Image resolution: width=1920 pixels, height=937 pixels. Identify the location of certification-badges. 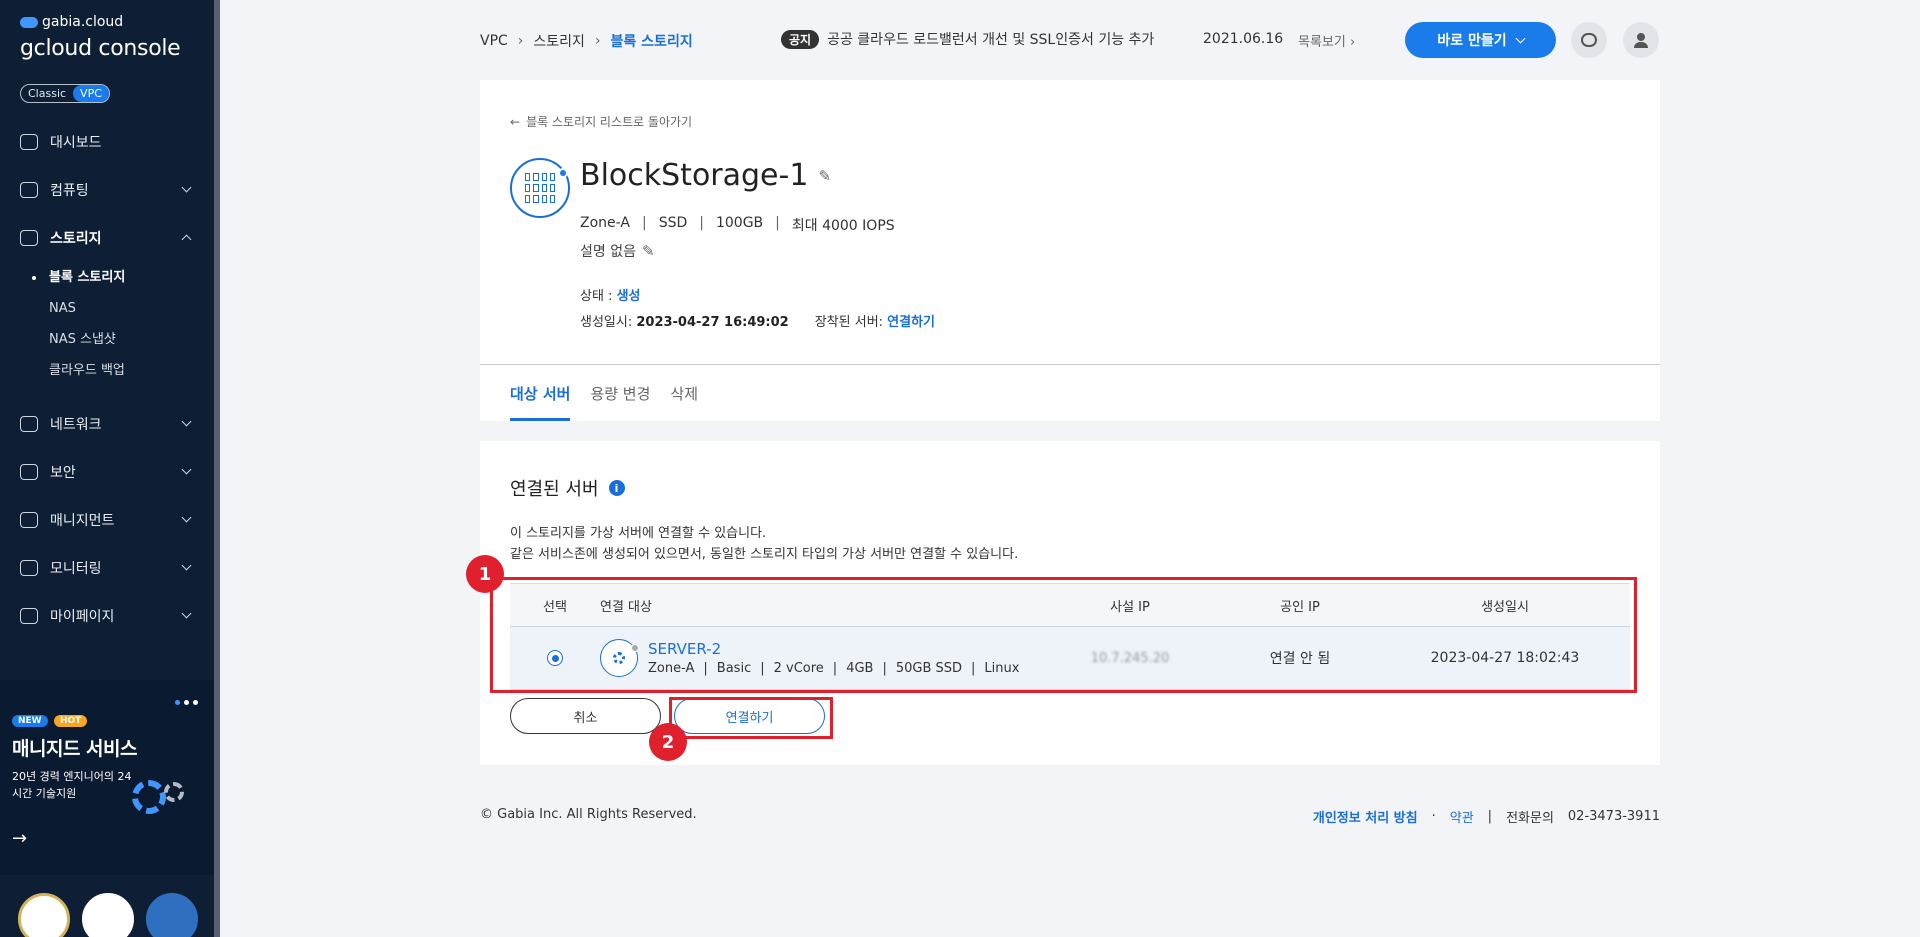
(108, 915).